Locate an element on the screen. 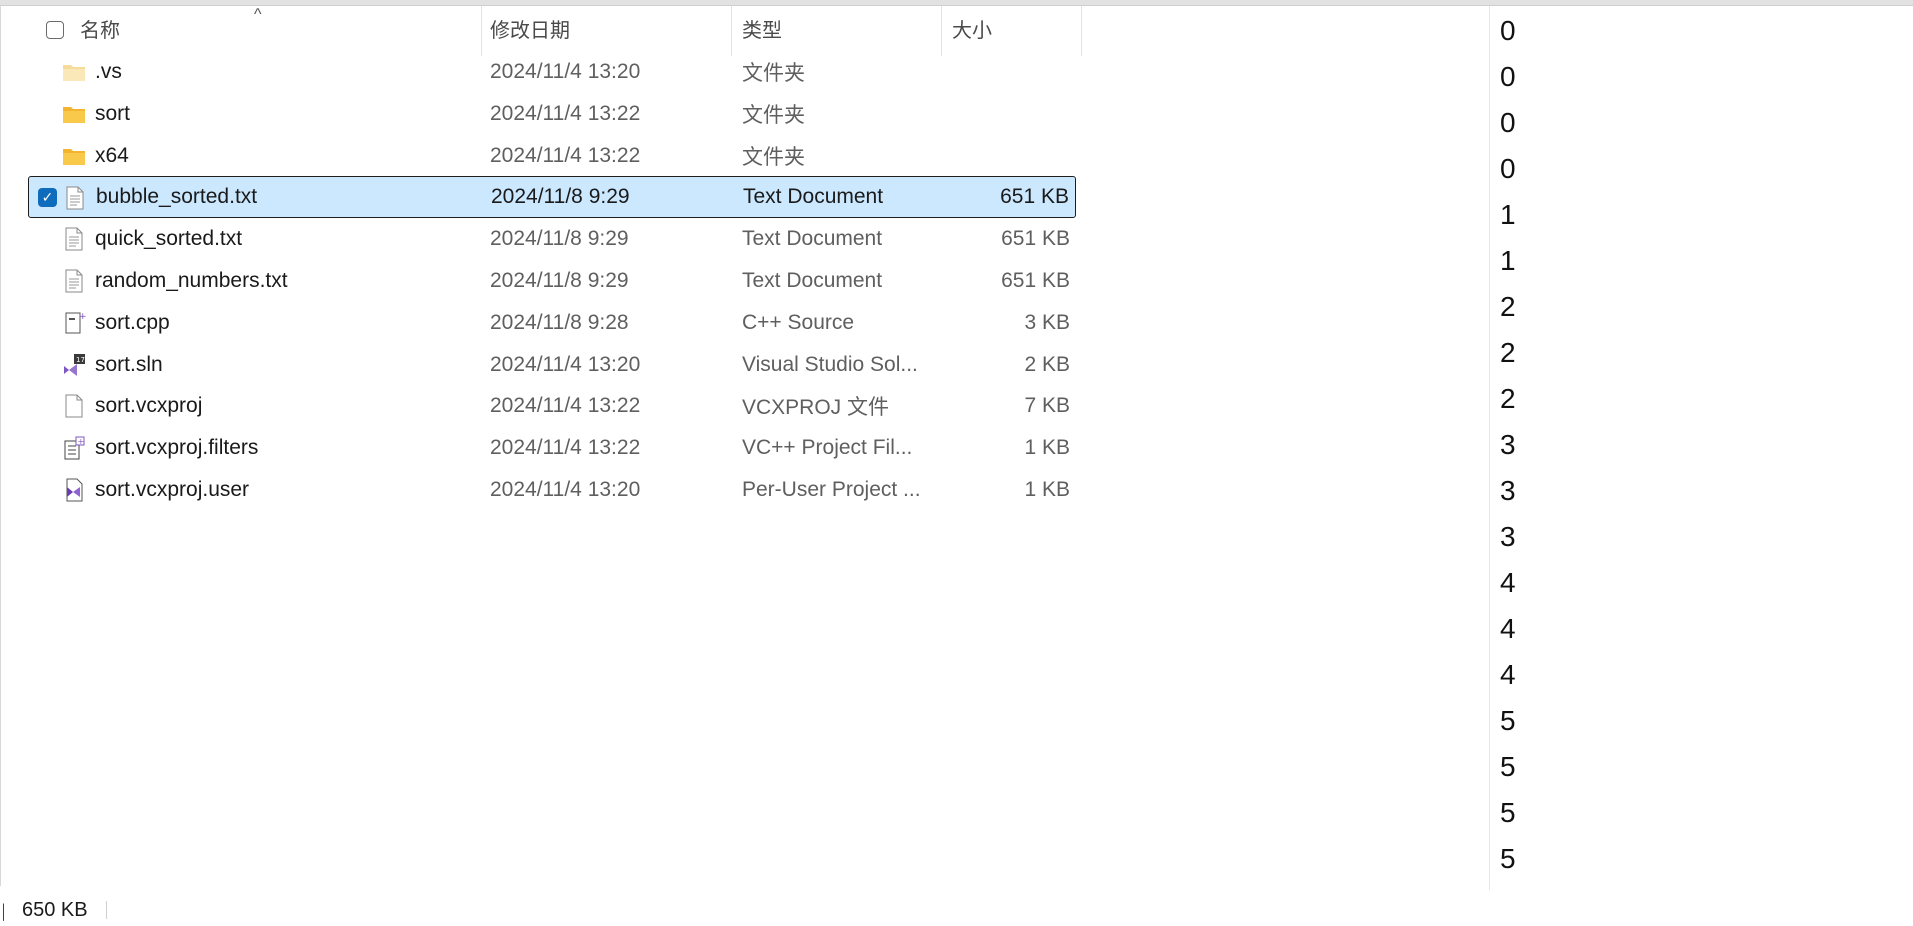  file-row: .vs 2024/11/4 13:20 文件夹 is located at coordinates (552, 72).